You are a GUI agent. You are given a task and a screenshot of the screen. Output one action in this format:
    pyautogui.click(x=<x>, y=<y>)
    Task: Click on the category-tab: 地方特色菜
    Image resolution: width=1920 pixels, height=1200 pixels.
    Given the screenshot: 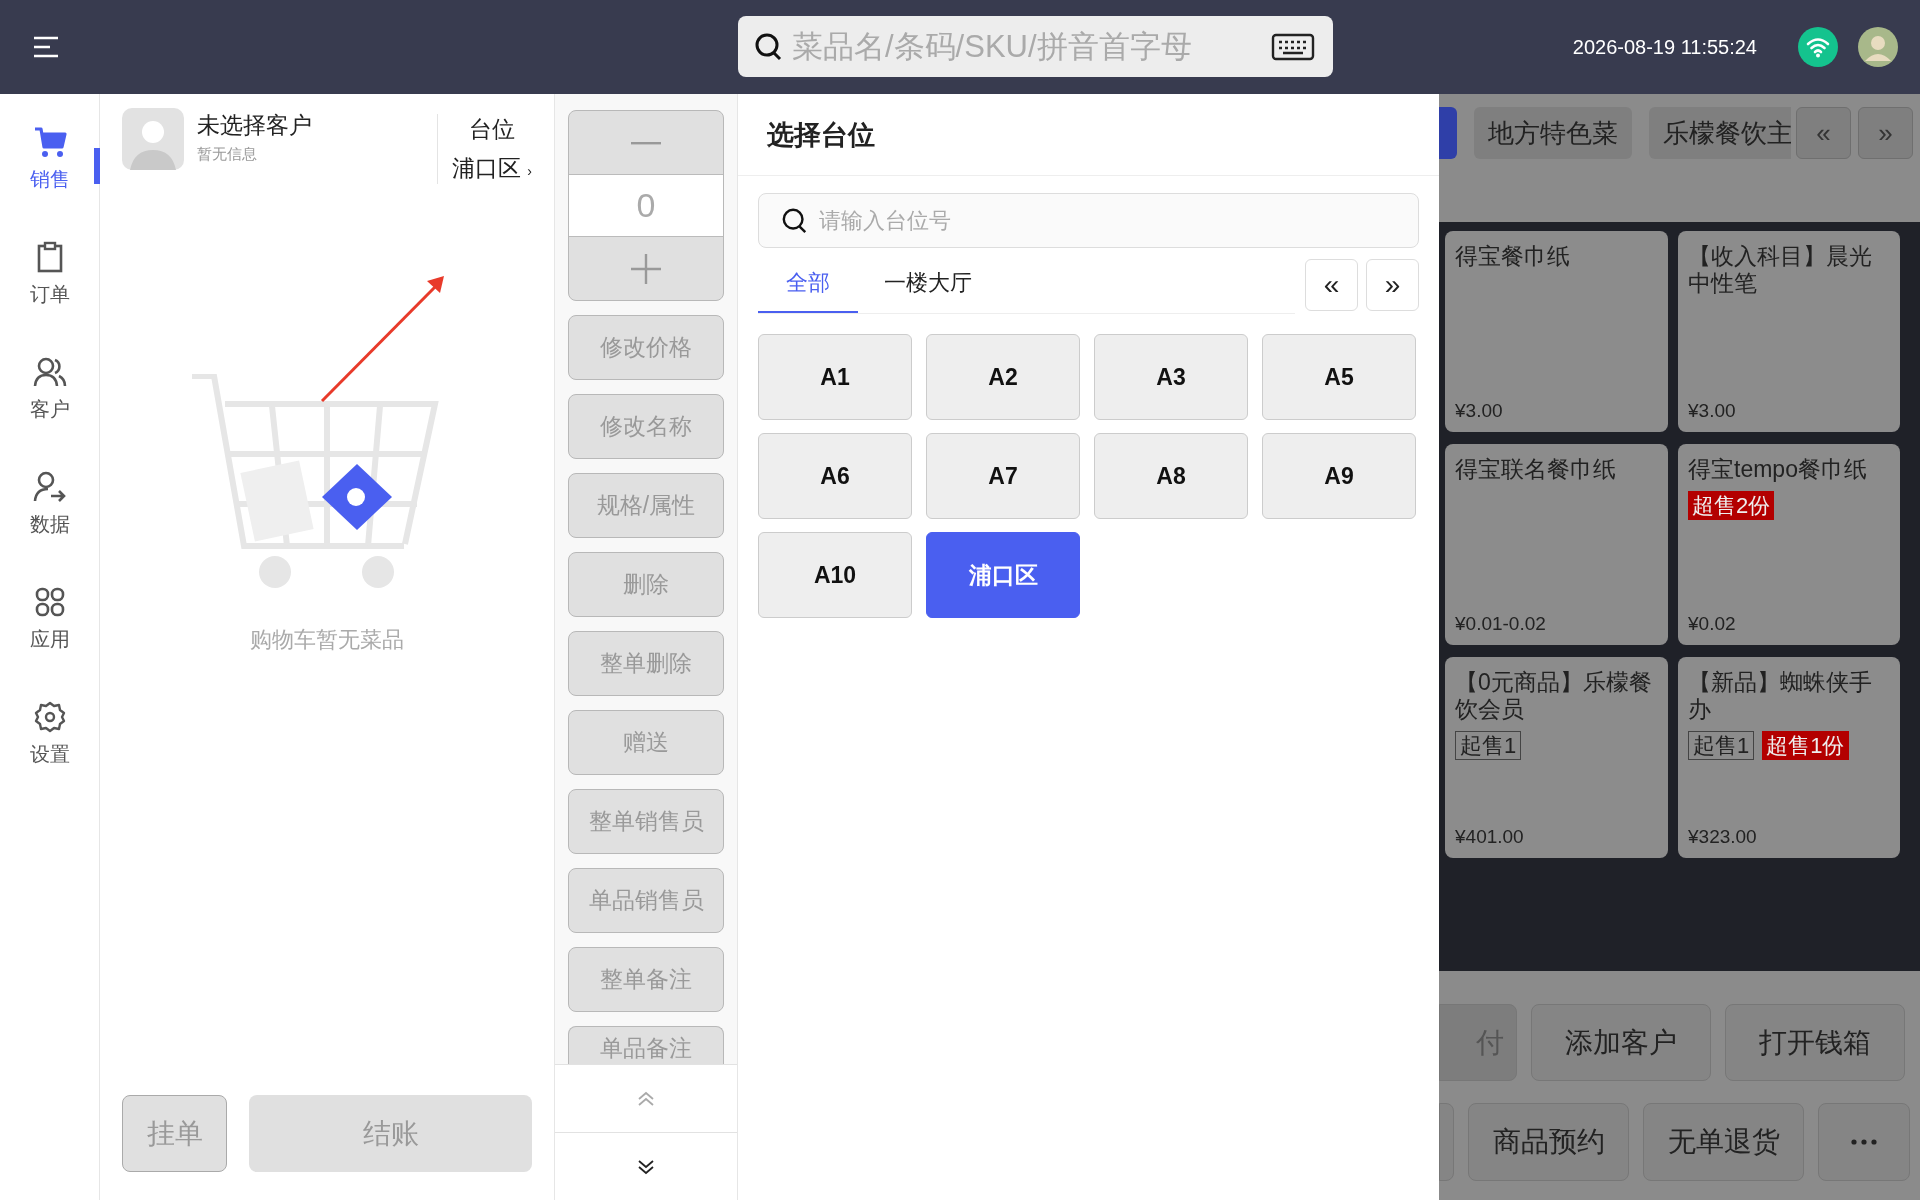 What is the action you would take?
    pyautogui.click(x=1553, y=133)
    